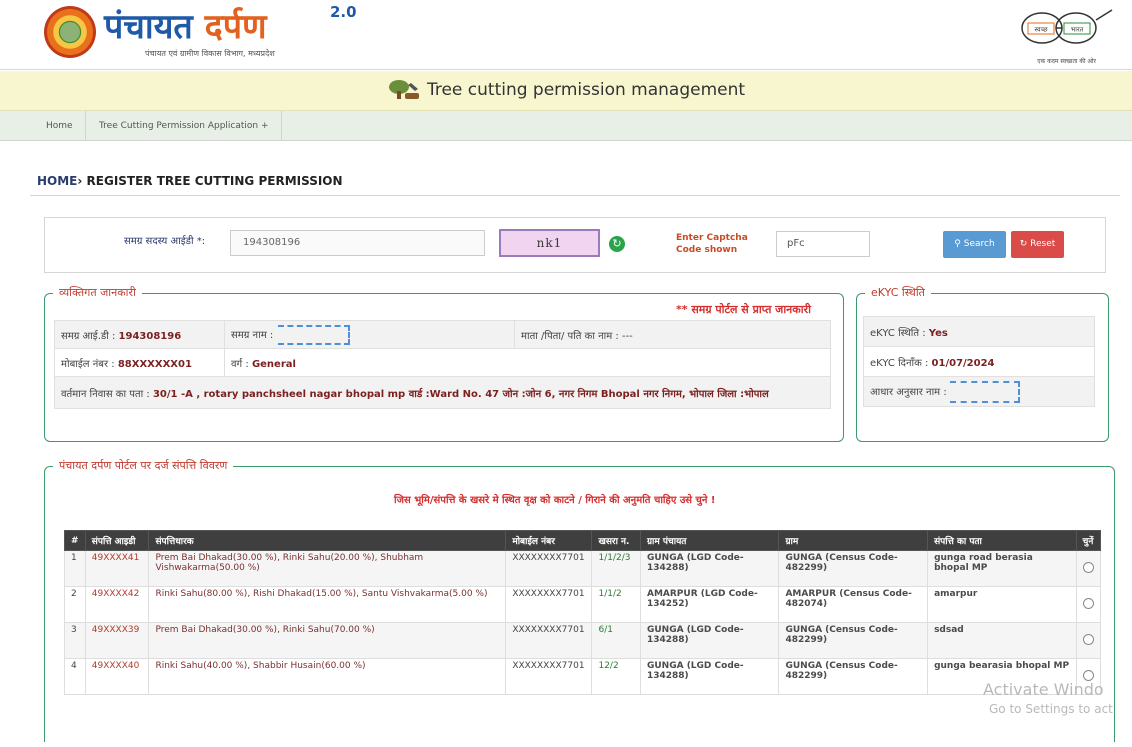  Describe the element at coordinates (117, 540) in the screenshot. I see `col-header-property-id: संपत्ति आइडी` at that location.